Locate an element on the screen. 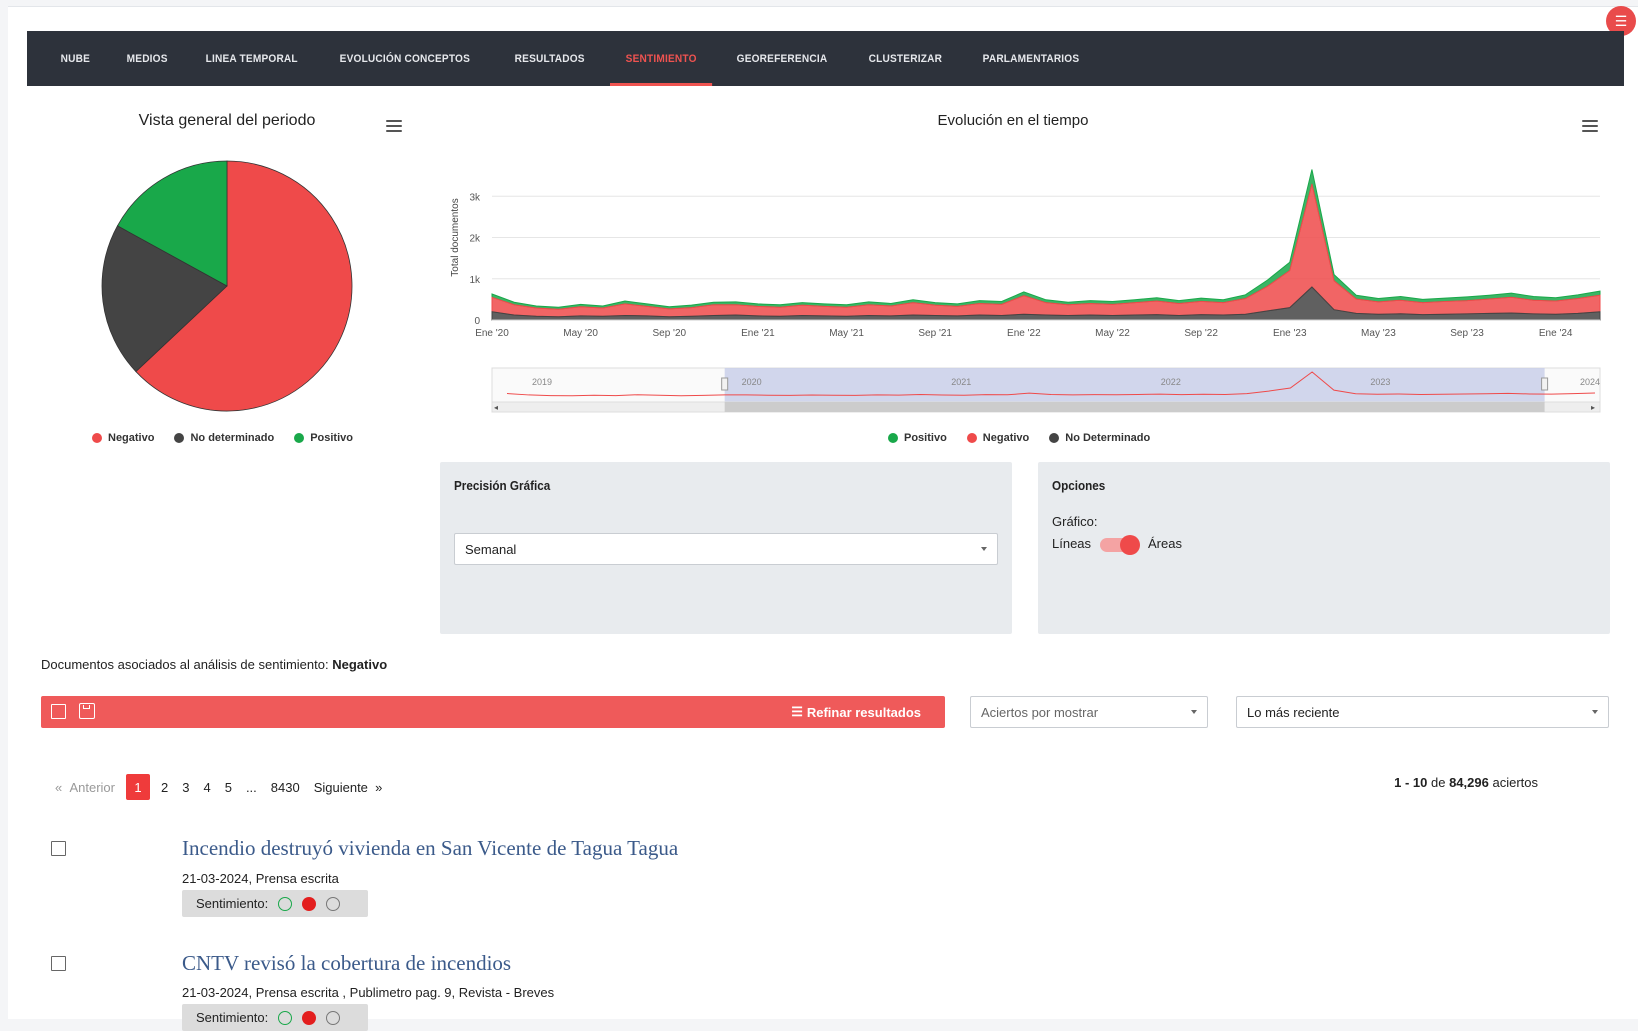 This screenshot has height=1031, width=1638. select-all-checkbox is located at coordinates (58, 711).